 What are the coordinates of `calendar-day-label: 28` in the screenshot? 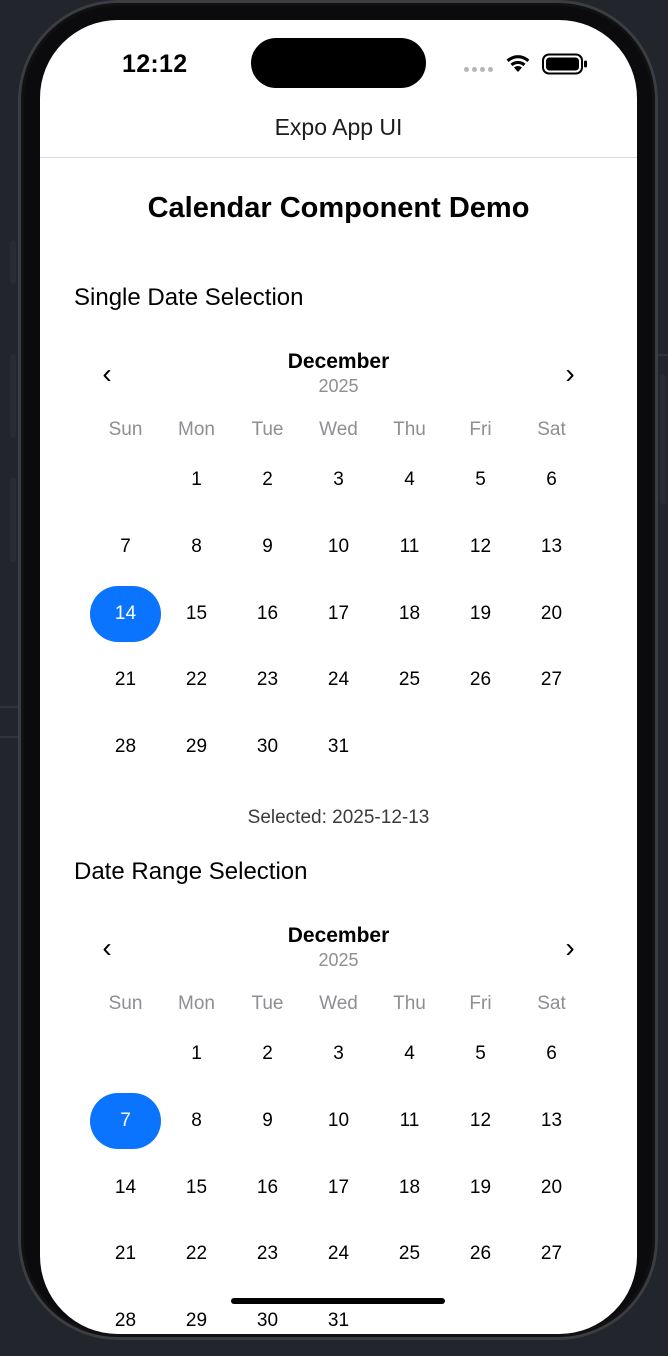 It's located at (125, 1321).